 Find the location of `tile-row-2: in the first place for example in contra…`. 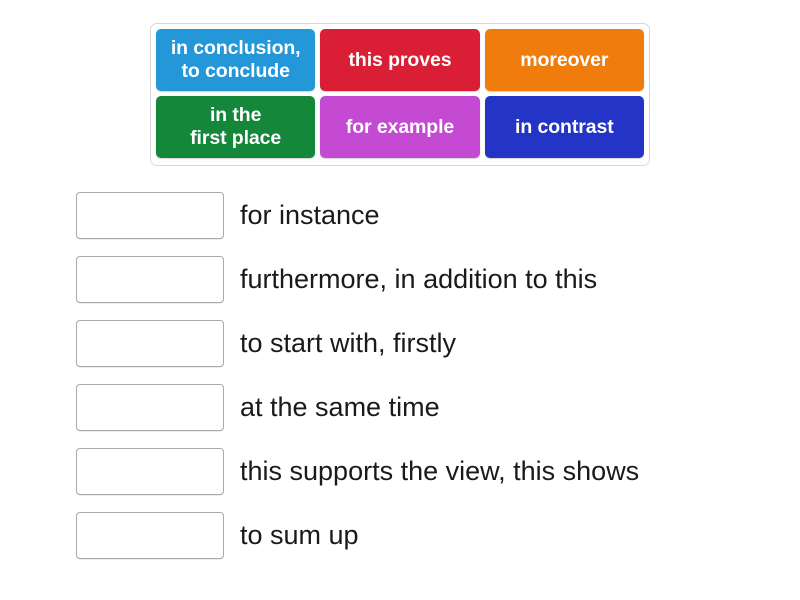

tile-row-2: in the first place for example in contra… is located at coordinates (400, 127).